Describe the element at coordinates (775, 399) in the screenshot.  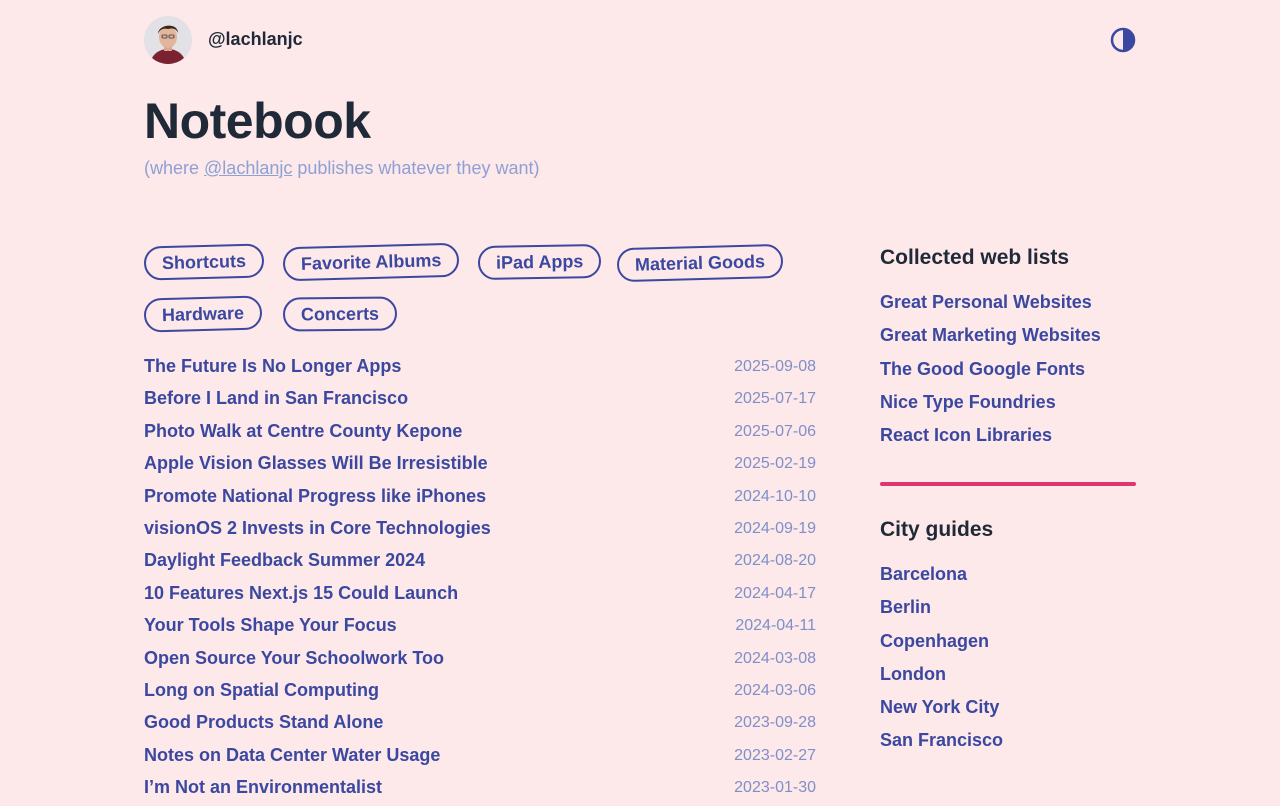
I see `post-date: 2025-07-17` at that location.